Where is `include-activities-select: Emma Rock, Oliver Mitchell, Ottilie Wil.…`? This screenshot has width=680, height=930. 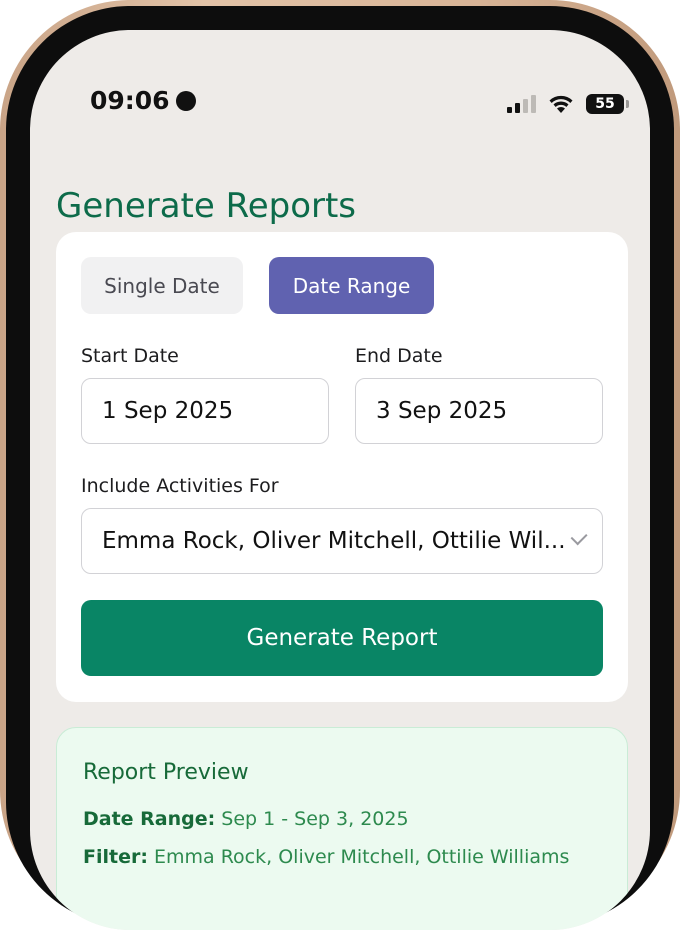
include-activities-select: Emma Rock, Oliver Mitchell, Ottilie Wil.… is located at coordinates (342, 541).